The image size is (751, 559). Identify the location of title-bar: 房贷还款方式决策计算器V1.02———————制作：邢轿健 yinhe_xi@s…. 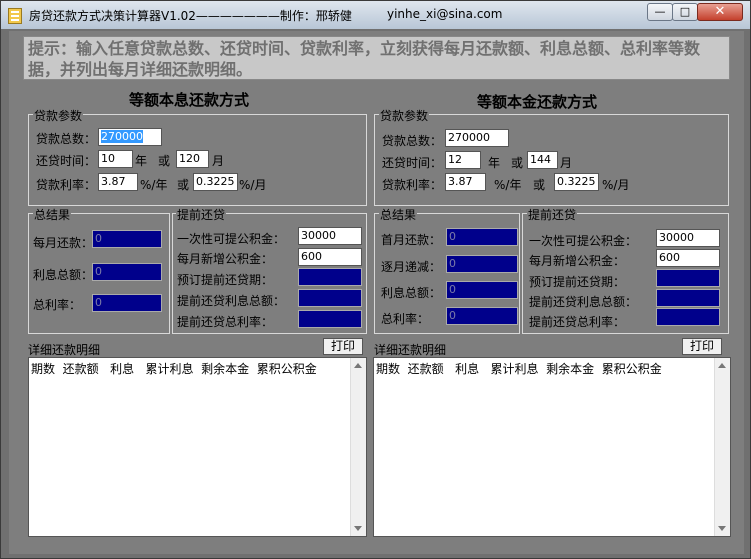
(375, 15).